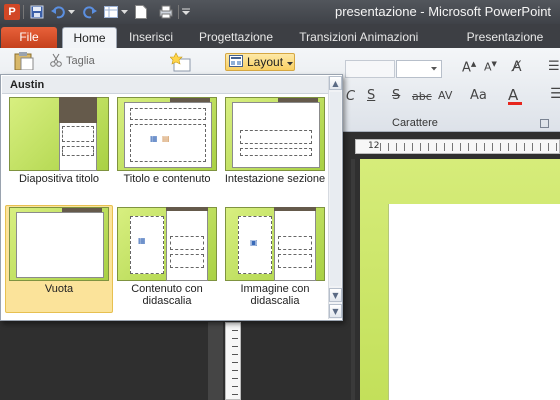  Describe the element at coordinates (186, 12) in the screenshot. I see `customize-toolbar-icon` at that location.